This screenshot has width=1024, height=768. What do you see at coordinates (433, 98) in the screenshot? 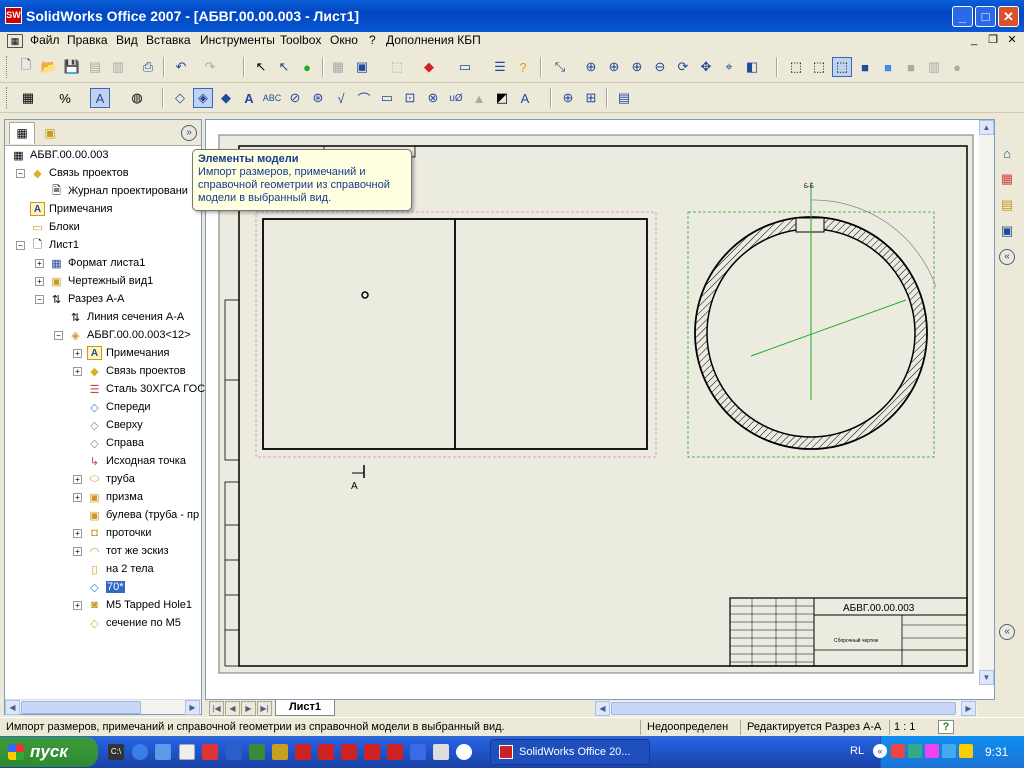
I see `datum-target-icon: ⊗` at bounding box center [433, 98].